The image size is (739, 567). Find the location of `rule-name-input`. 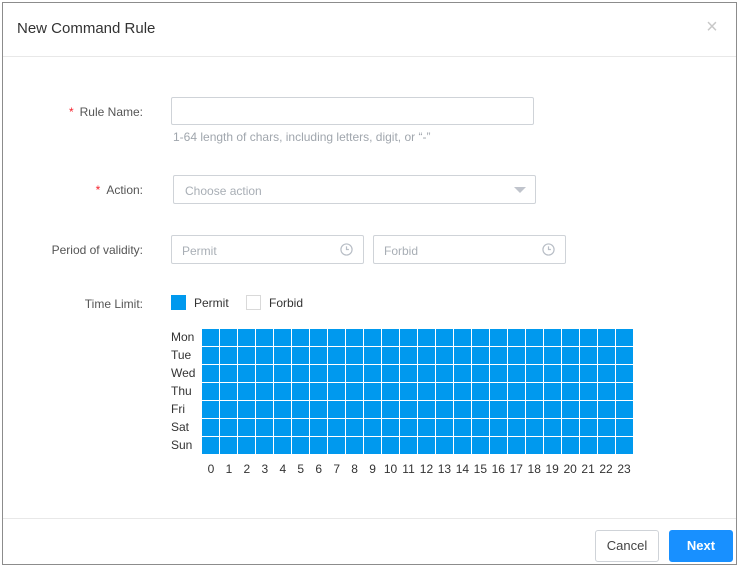

rule-name-input is located at coordinates (352, 111).